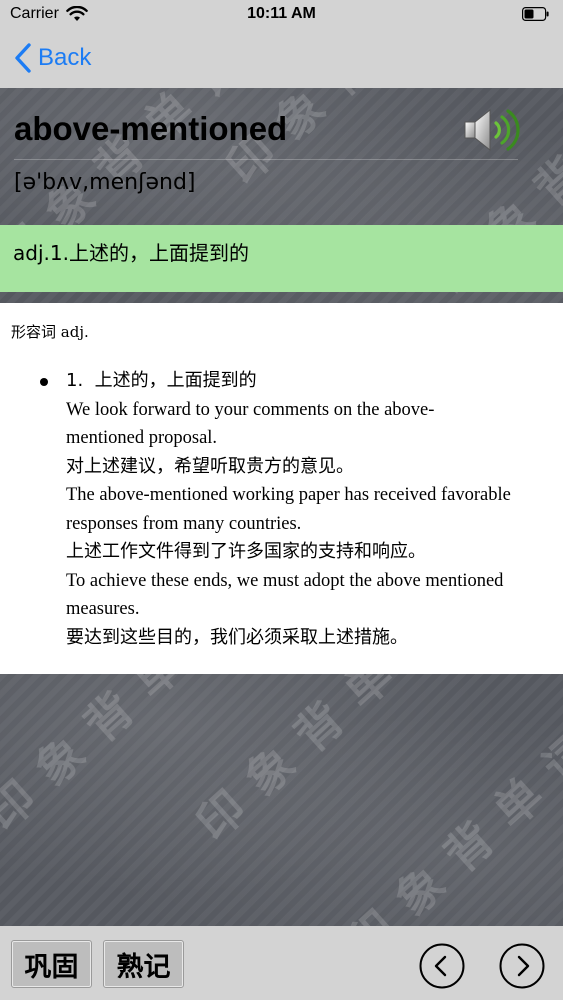 The width and height of the screenshot is (563, 1000). What do you see at coordinates (266, 159) in the screenshot?
I see `title-divider` at bounding box center [266, 159].